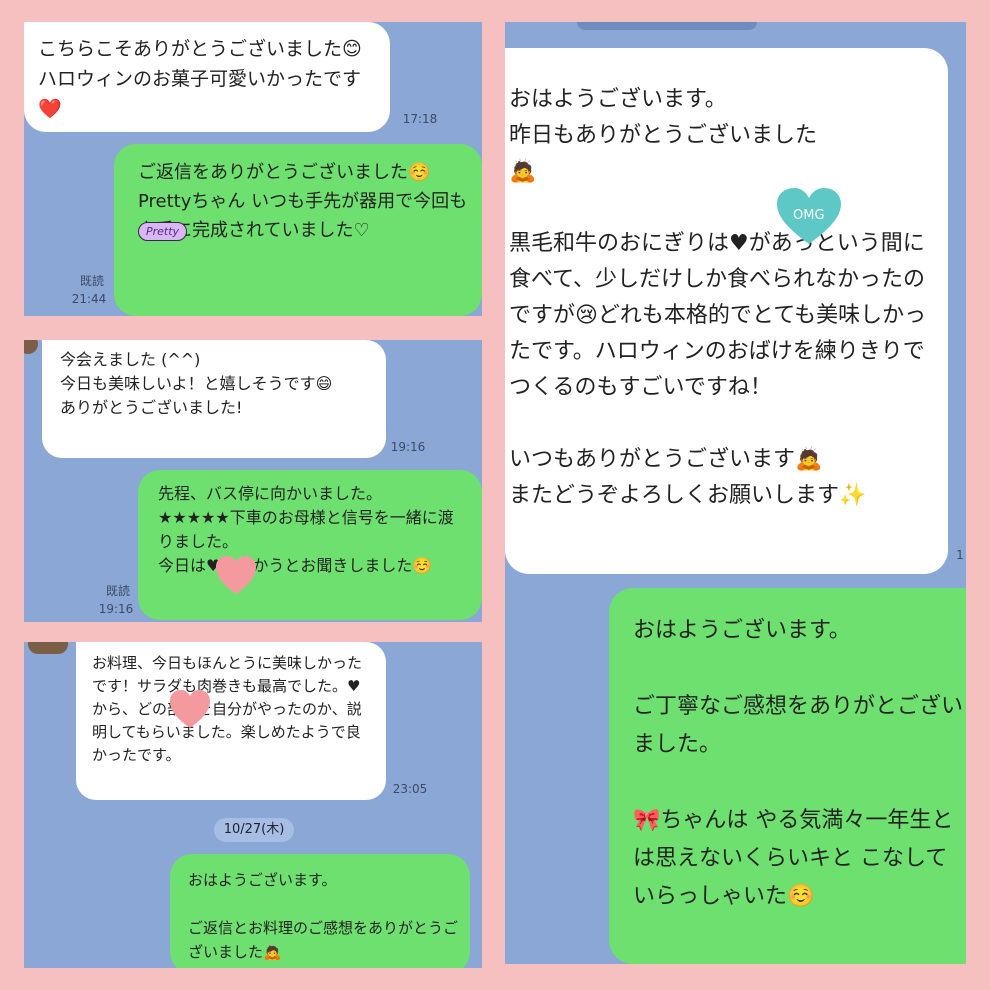 This screenshot has height=990, width=990. What do you see at coordinates (960, 555) in the screenshot?
I see `message-time: 1` at bounding box center [960, 555].